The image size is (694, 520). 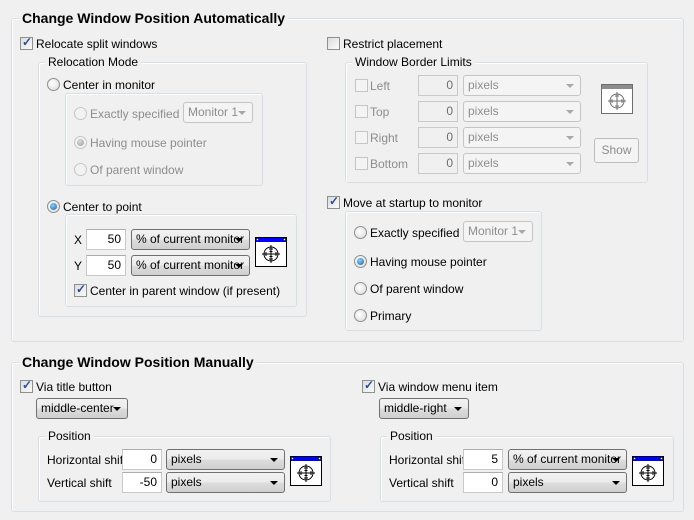 I want to click on auto-group-title: Change Window Position Automatically, so click(x=154, y=18).